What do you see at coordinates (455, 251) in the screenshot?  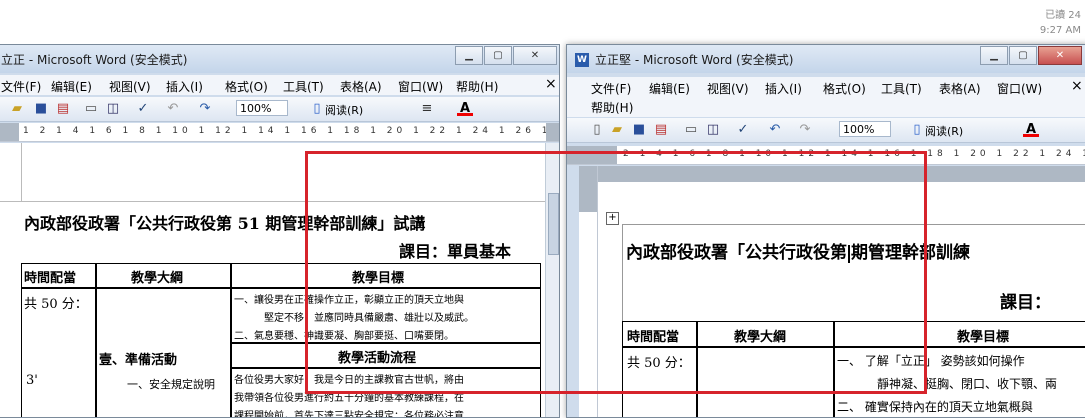 I see `doc-subject: 課目：單員基本` at bounding box center [455, 251].